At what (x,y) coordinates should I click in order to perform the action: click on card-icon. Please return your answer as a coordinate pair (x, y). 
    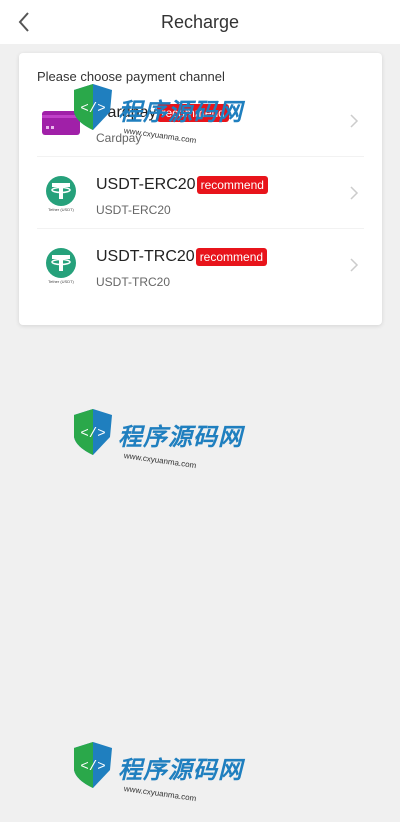
    Looking at the image, I should click on (61, 123).